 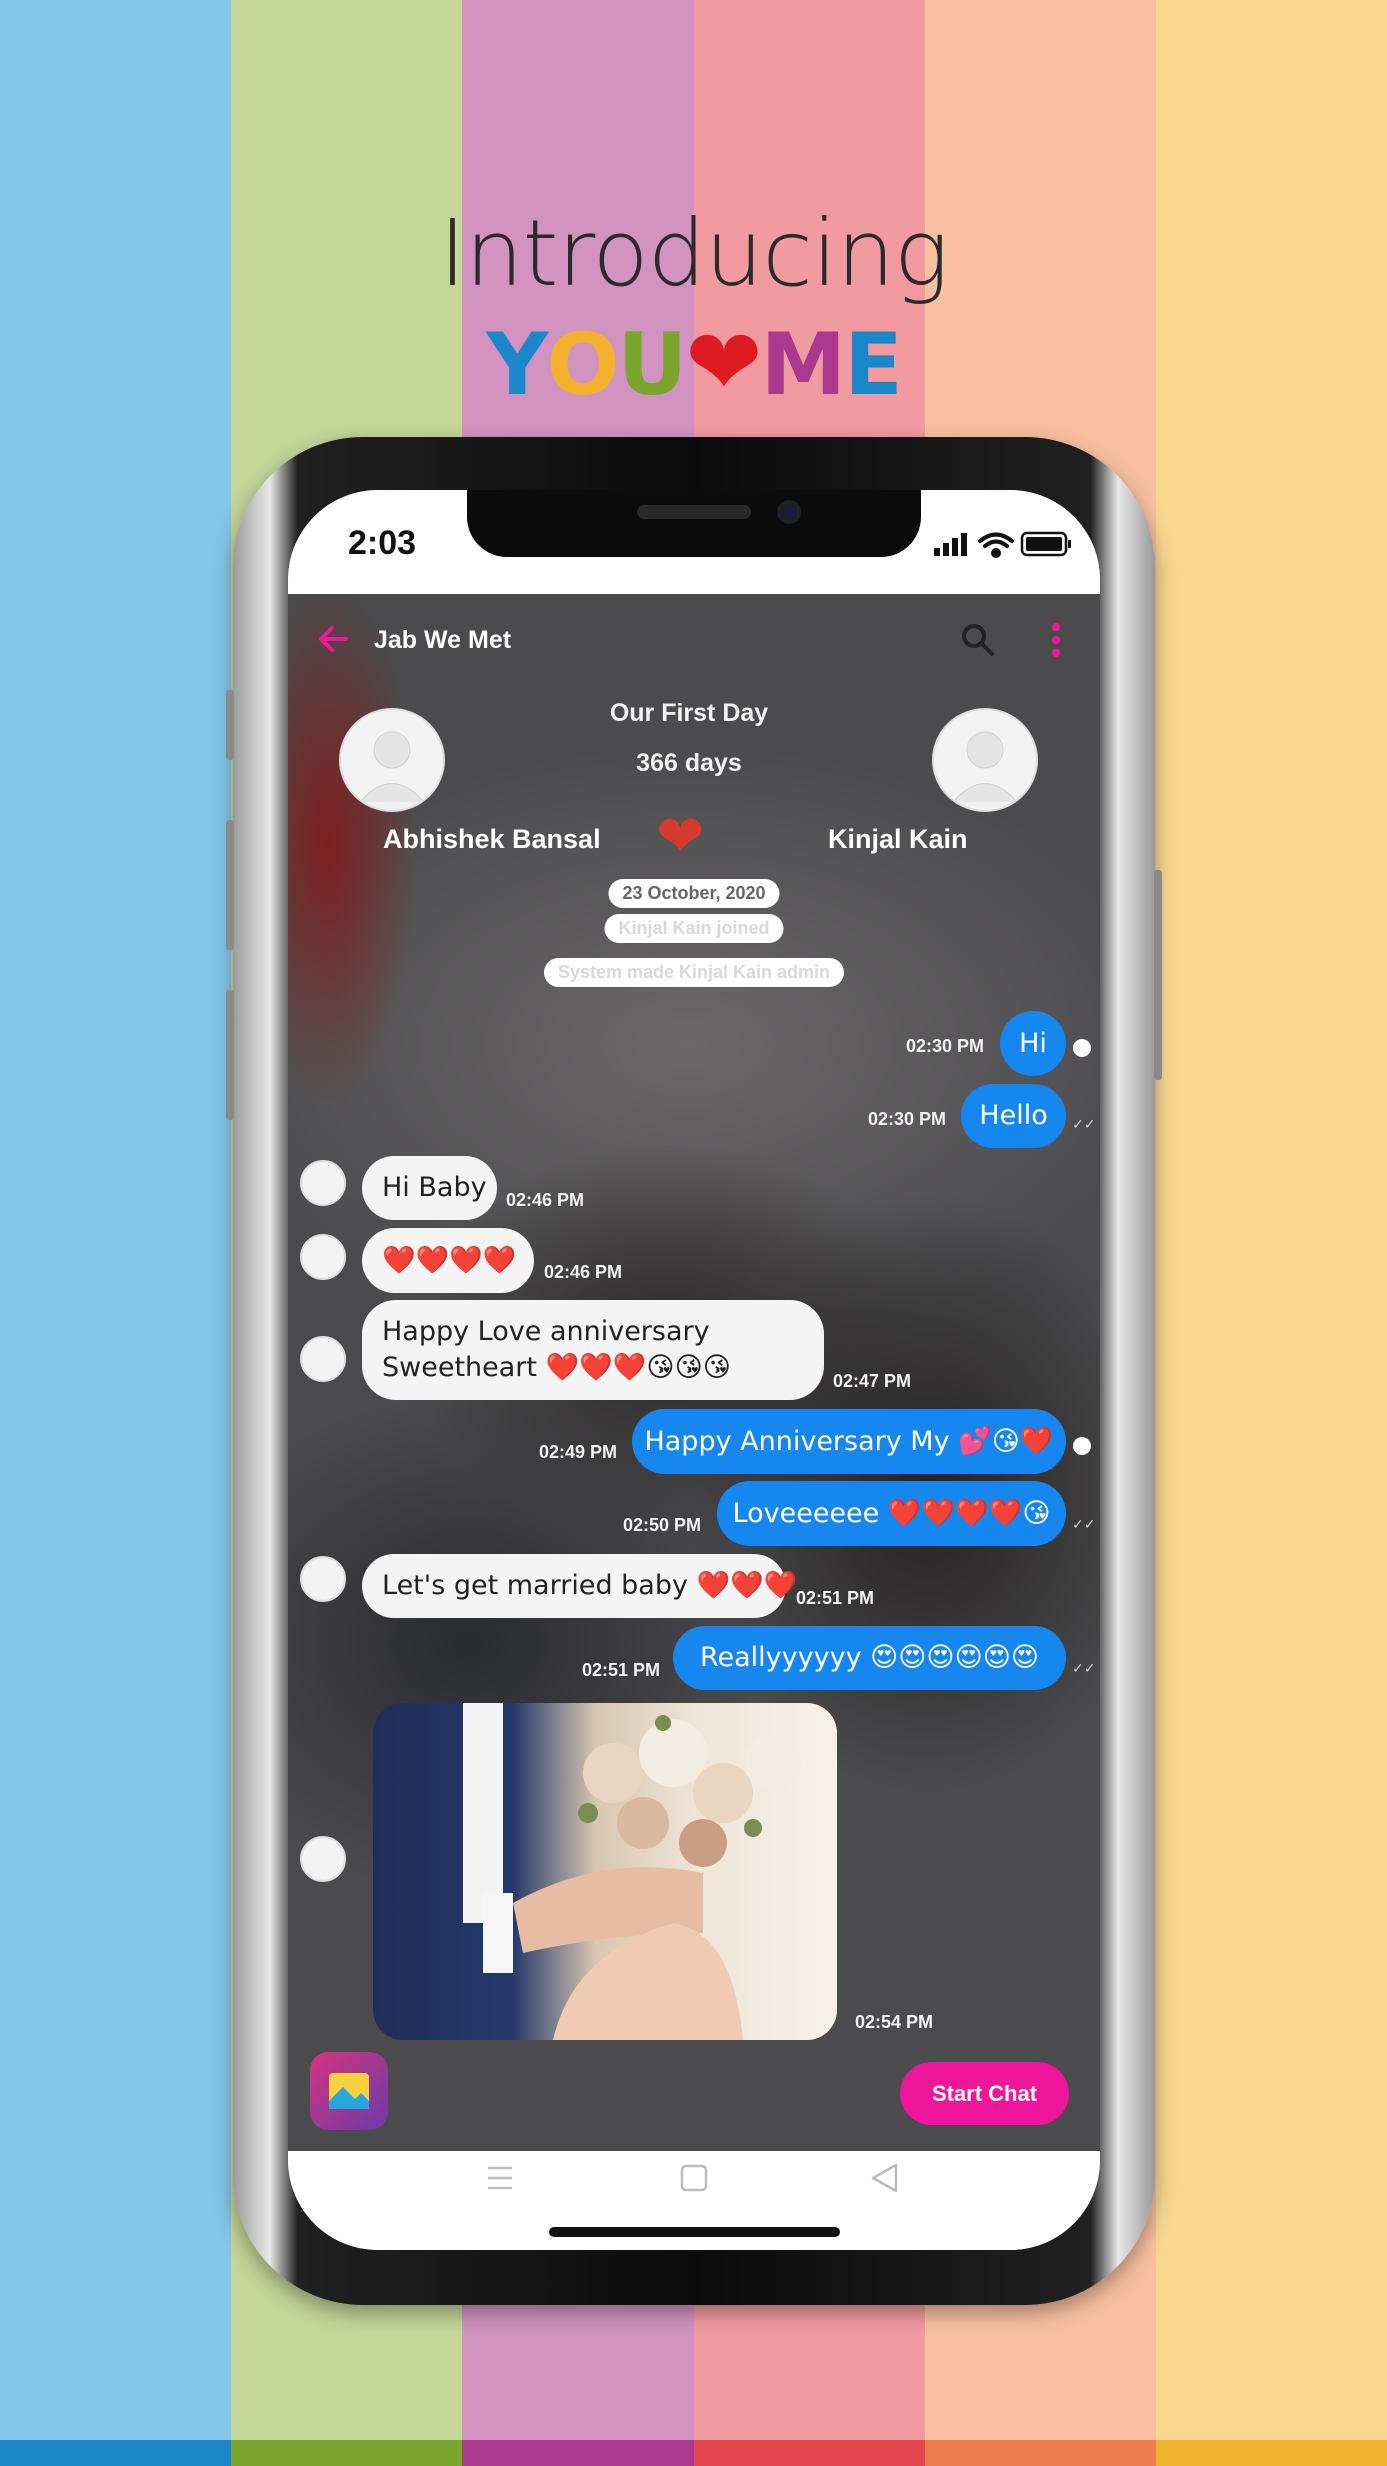 I want to click on logo-letter: O, so click(x=582, y=365).